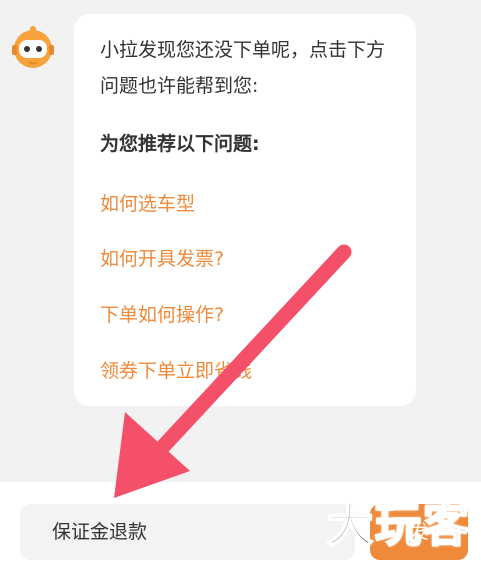 This screenshot has width=481, height=562. Describe the element at coordinates (187, 532) in the screenshot. I see `message-input: 保证金退款` at that location.